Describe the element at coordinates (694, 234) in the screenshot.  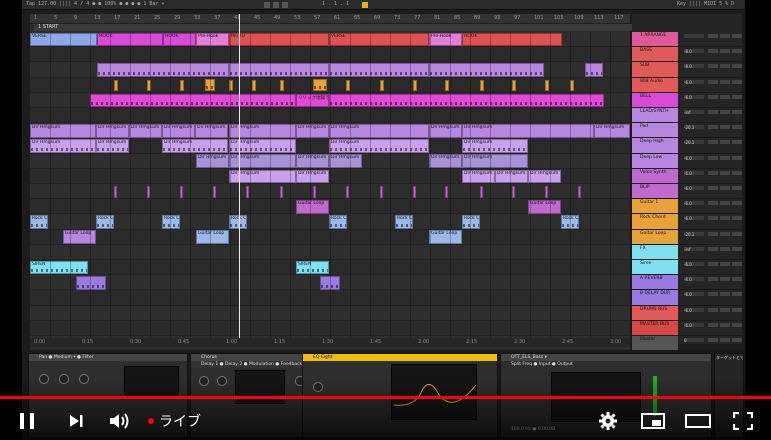
I see `track-volume: -20.1` at that location.